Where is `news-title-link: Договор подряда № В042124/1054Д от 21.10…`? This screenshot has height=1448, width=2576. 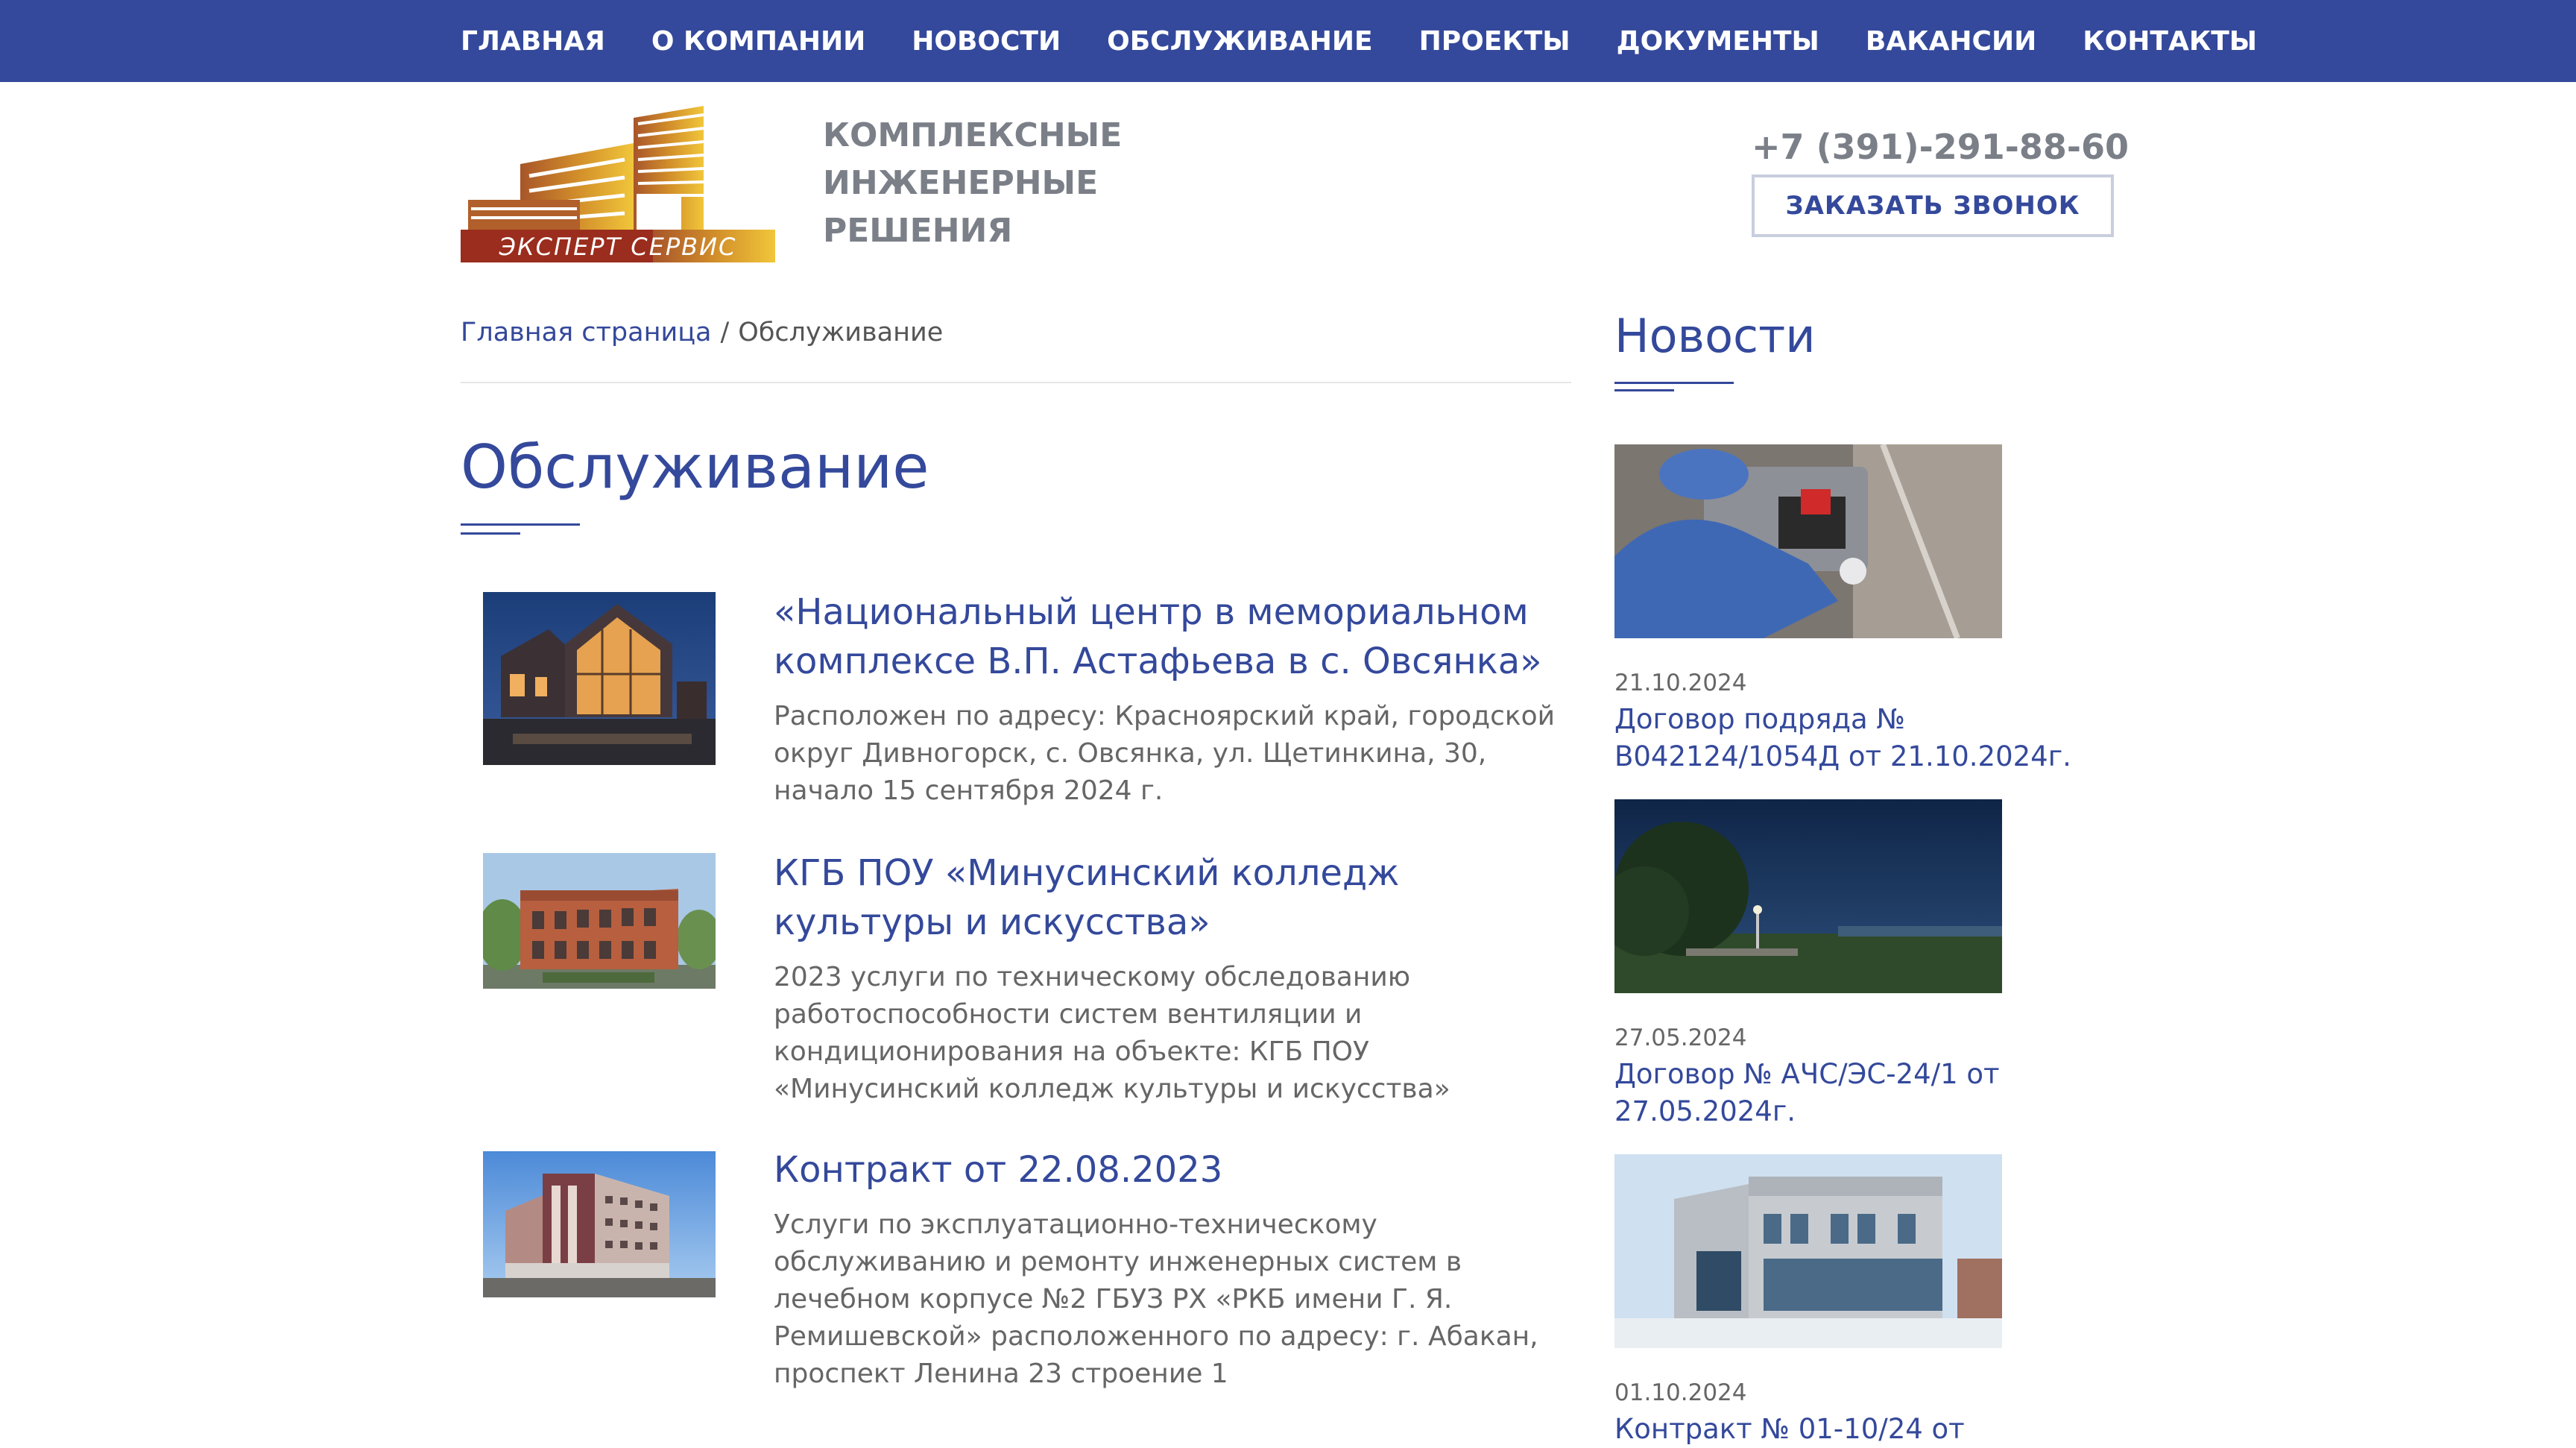
news-title-link: Договор подряда № В042124/1054Д от 21.10… is located at coordinates (1846, 738).